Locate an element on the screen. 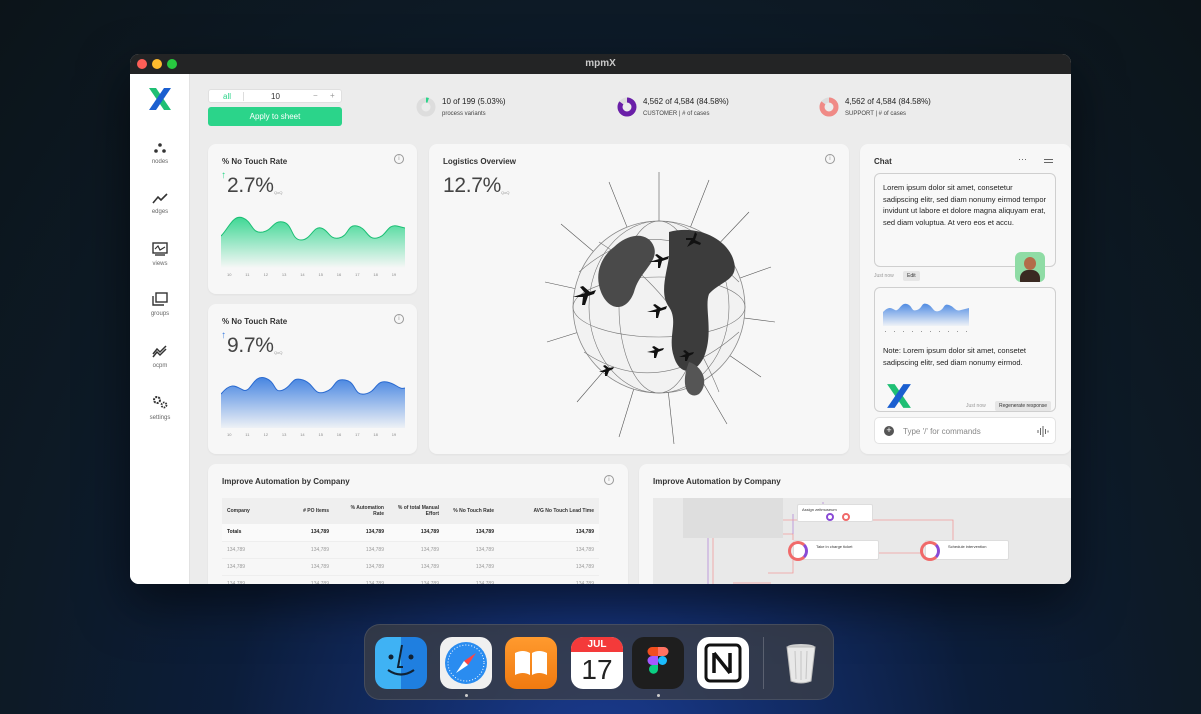  user-avatar is located at coordinates (1030, 267).